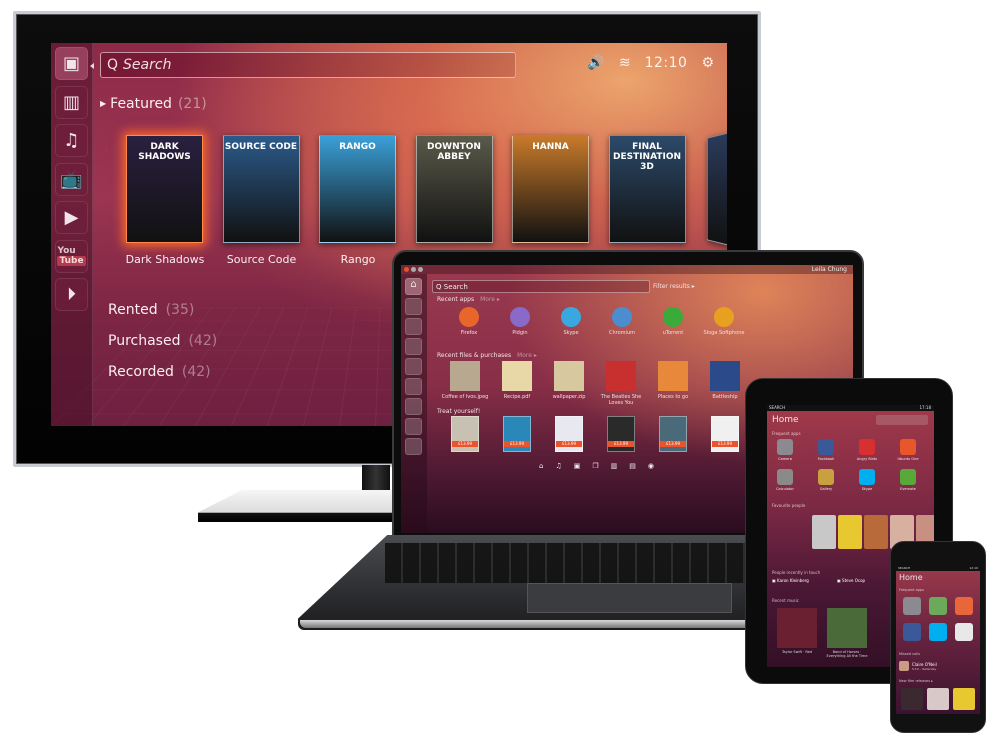 This screenshot has height=741, width=1000. What do you see at coordinates (71, 140) in the screenshot?
I see `launcher-music: ♫` at bounding box center [71, 140].